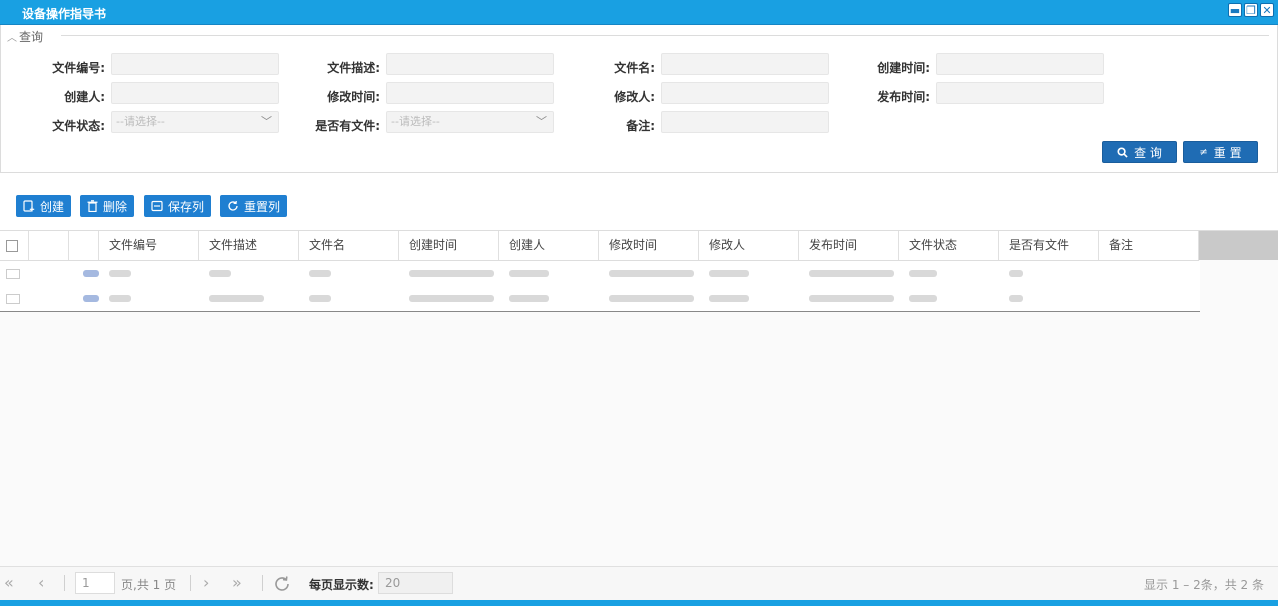 Image resolution: width=1278 pixels, height=606 pixels. Describe the element at coordinates (190, 583) in the screenshot. I see `pager-separator` at that location.